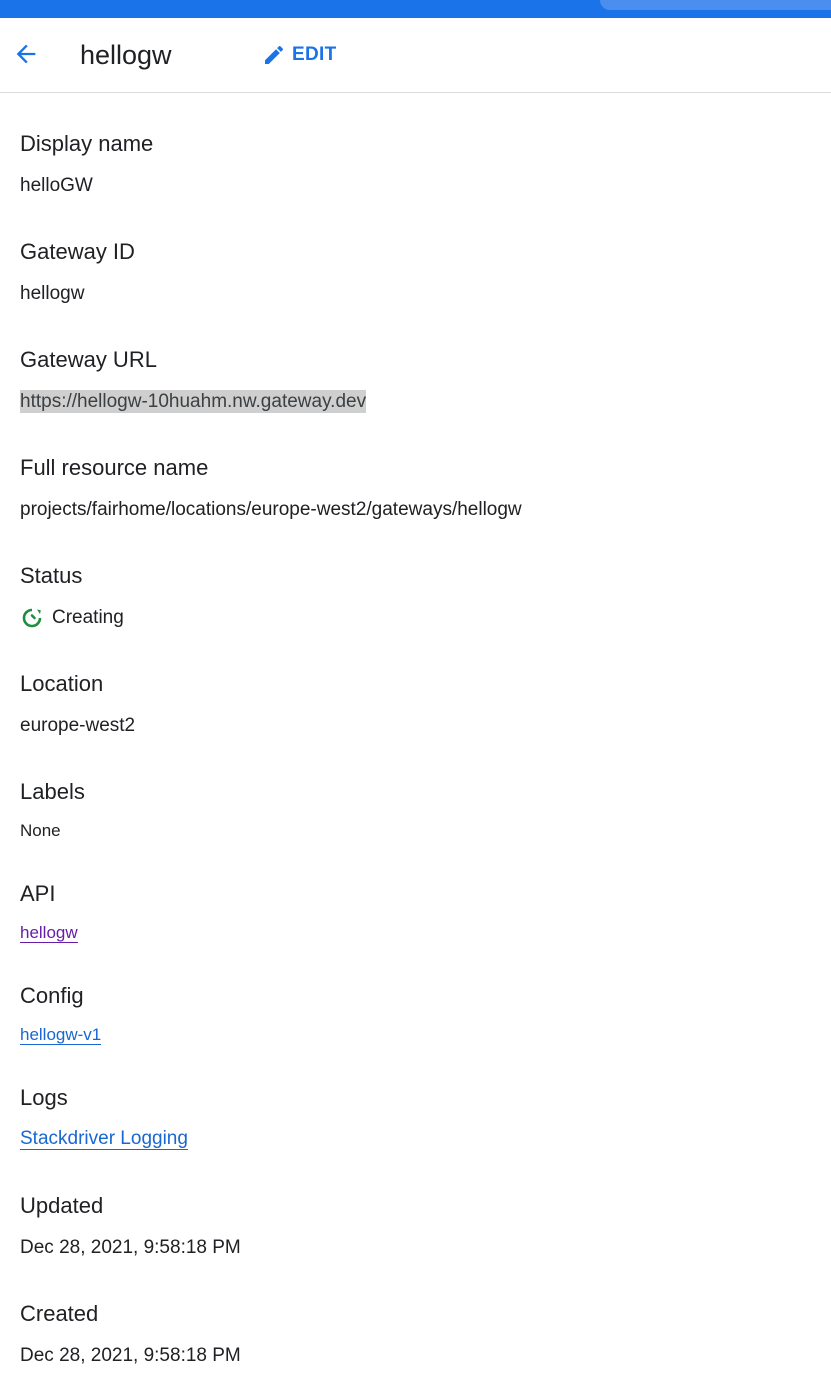 The width and height of the screenshot is (831, 1375). I want to click on full-resource-name-label: Full resource name, so click(114, 467).